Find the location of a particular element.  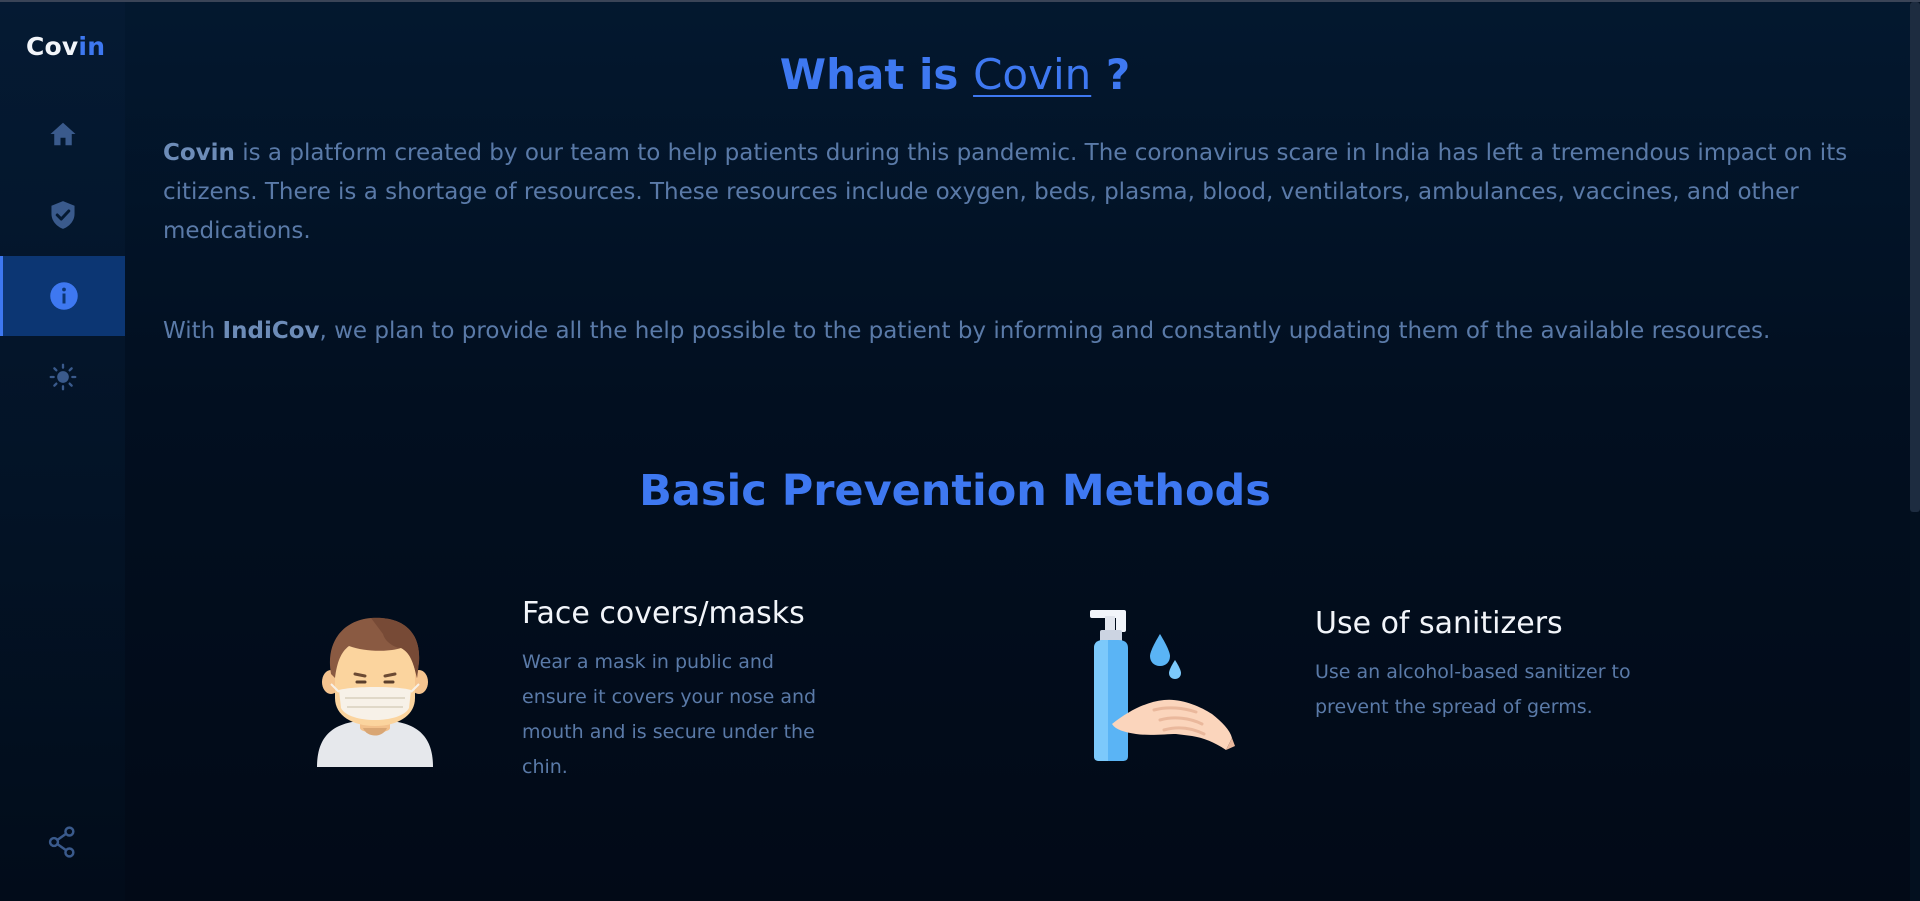

logo: Covin is located at coordinates (65, 46).